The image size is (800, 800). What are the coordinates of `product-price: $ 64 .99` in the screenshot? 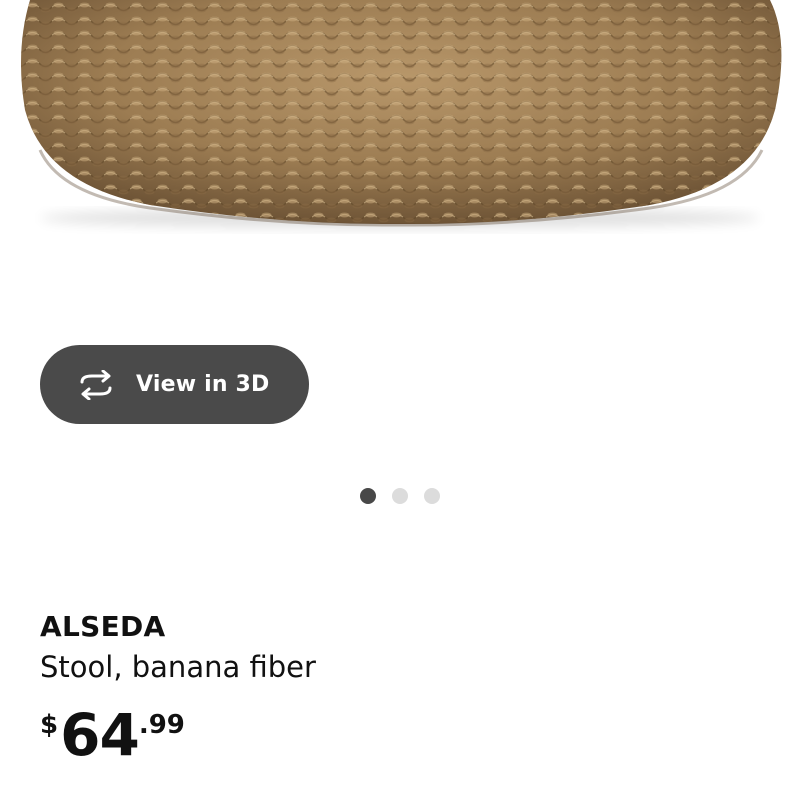 It's located at (112, 735).